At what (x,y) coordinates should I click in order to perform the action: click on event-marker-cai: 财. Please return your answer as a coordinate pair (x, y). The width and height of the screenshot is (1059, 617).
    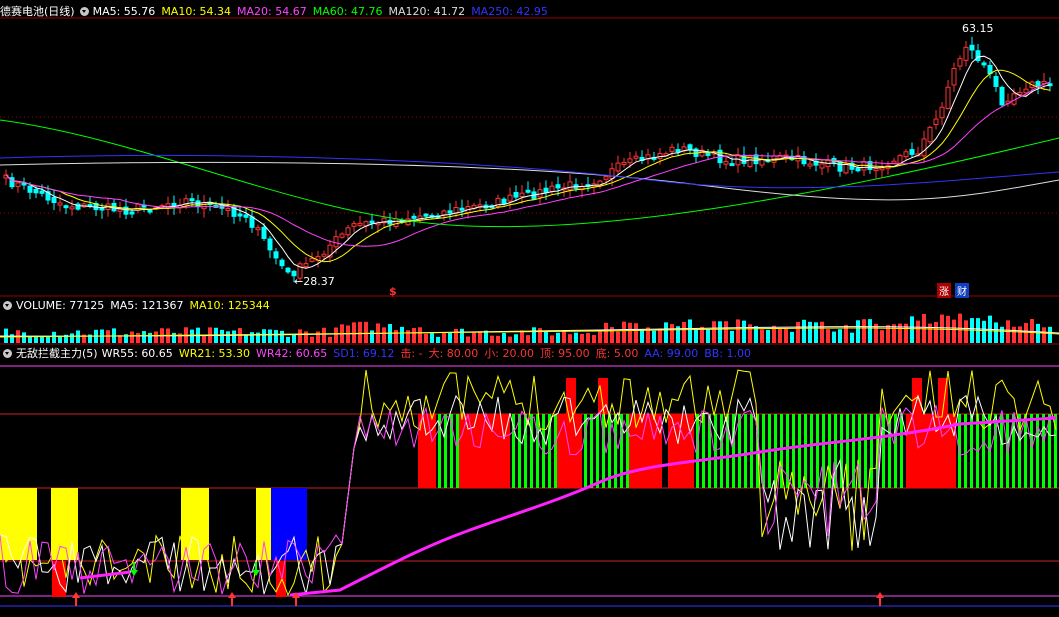
    Looking at the image, I should click on (962, 290).